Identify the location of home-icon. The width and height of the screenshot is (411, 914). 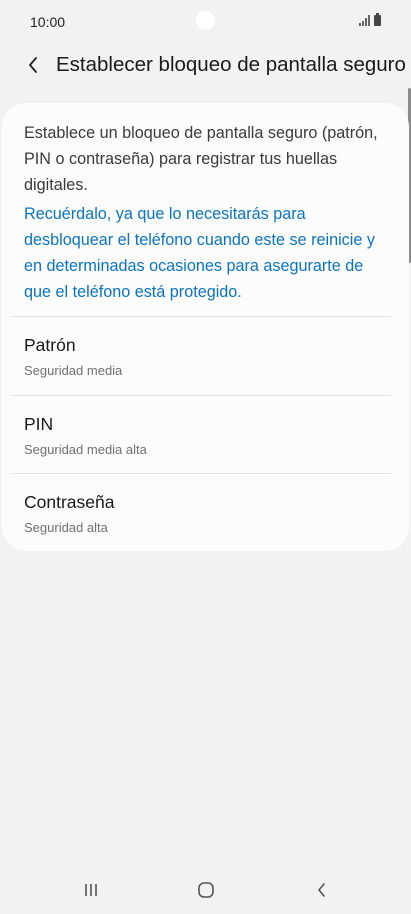
(206, 890).